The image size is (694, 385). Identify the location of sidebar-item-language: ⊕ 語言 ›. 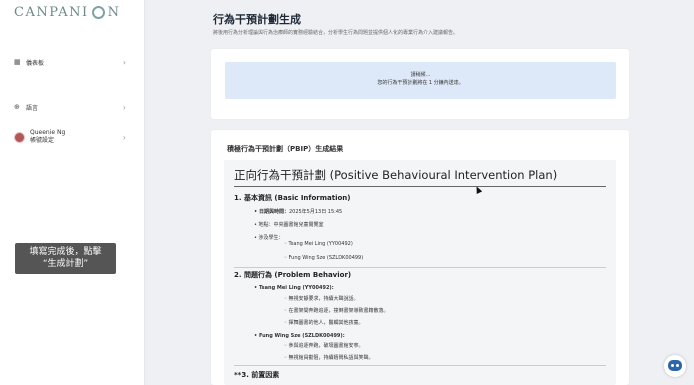
(70, 107).